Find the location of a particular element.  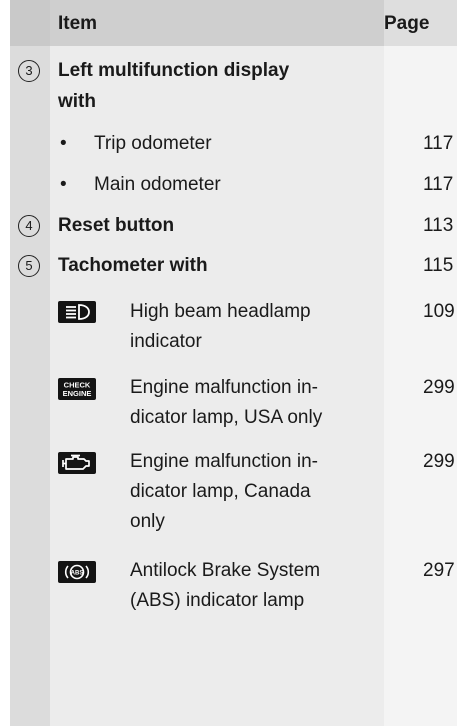

indicator-label-line2: dicator lamp, Canada is located at coordinates (220, 491).